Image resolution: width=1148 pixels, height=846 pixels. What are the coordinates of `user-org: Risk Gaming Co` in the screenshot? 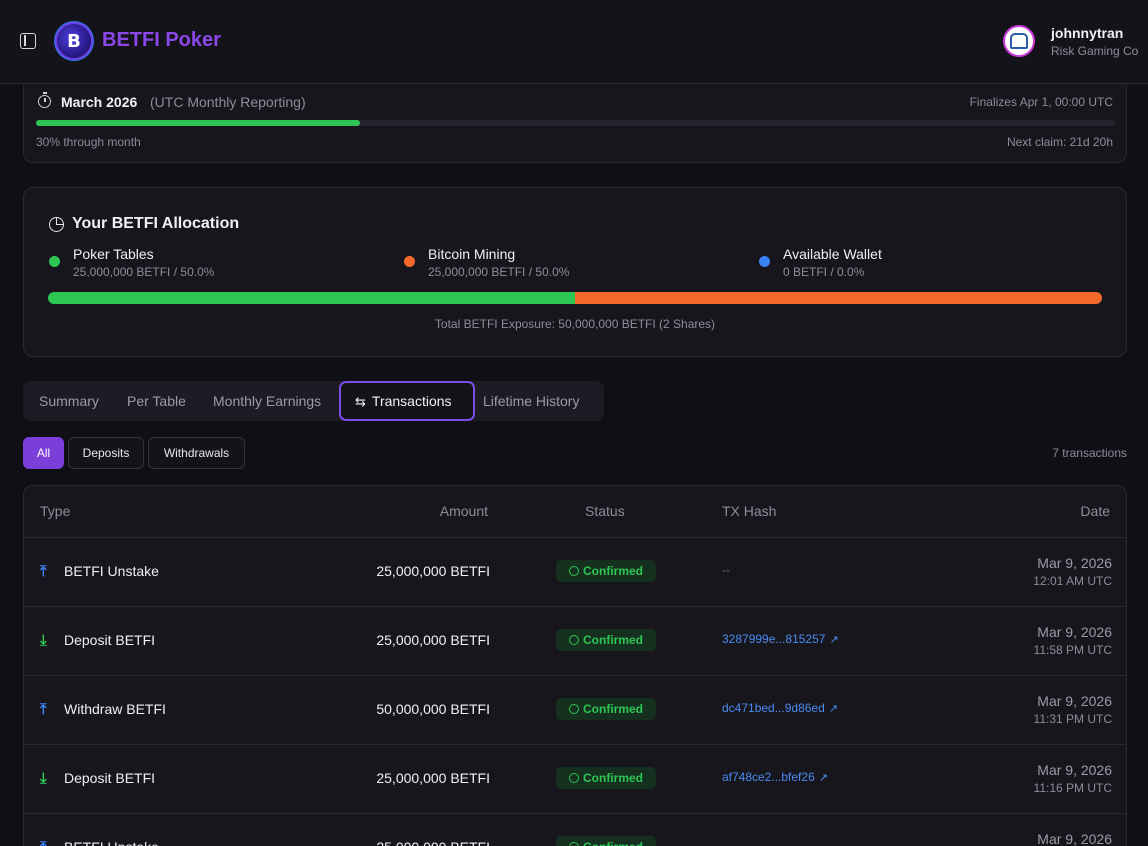 It's located at (1095, 51).